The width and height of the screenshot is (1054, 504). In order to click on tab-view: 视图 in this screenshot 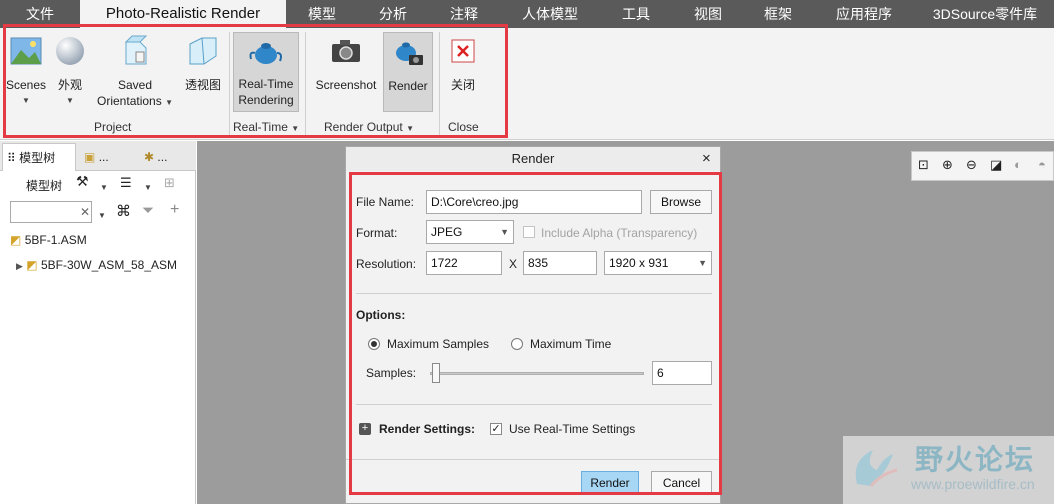, I will do `click(708, 14)`.